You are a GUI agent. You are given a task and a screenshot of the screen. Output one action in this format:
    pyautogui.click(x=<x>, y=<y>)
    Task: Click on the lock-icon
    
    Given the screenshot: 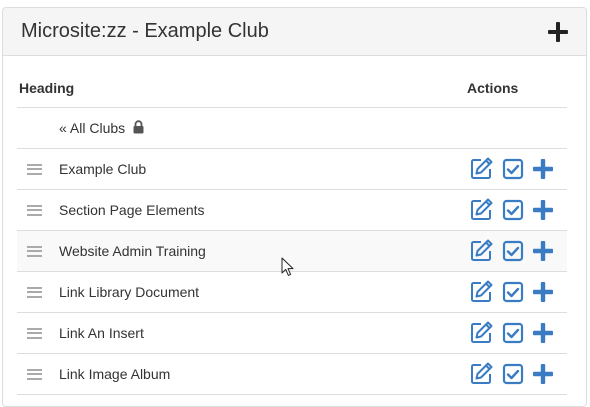 What is the action you would take?
    pyautogui.click(x=138, y=127)
    